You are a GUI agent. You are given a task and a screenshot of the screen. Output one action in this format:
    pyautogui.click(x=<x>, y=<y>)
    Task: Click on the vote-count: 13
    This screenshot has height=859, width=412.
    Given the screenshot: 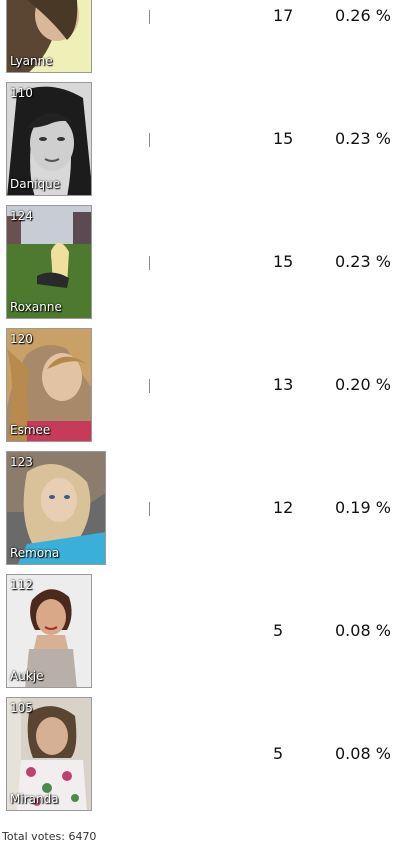 What is the action you would take?
    pyautogui.click(x=283, y=384)
    